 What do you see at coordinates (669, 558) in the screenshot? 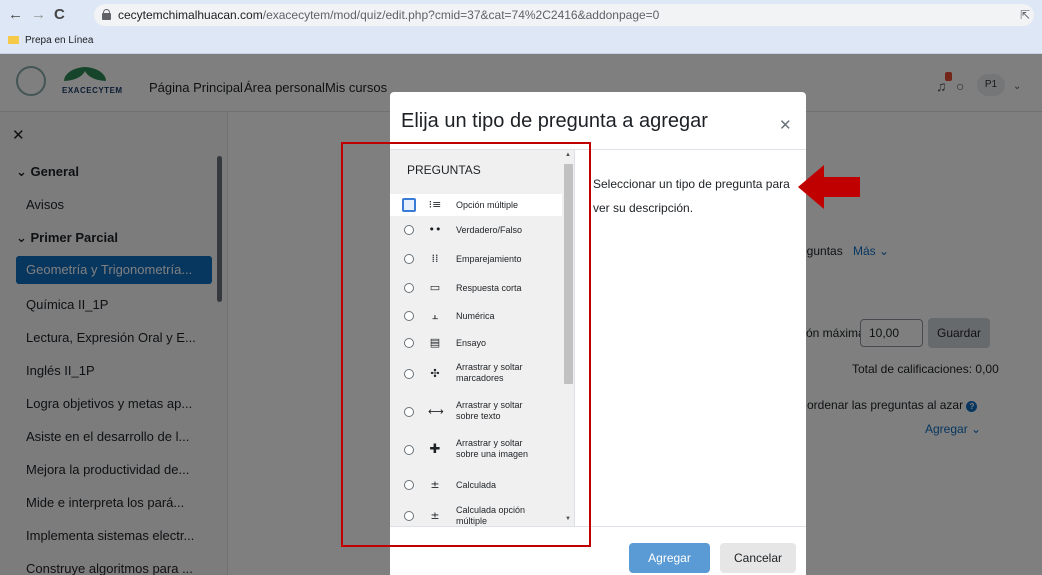
I see `add-button: Agregar` at bounding box center [669, 558].